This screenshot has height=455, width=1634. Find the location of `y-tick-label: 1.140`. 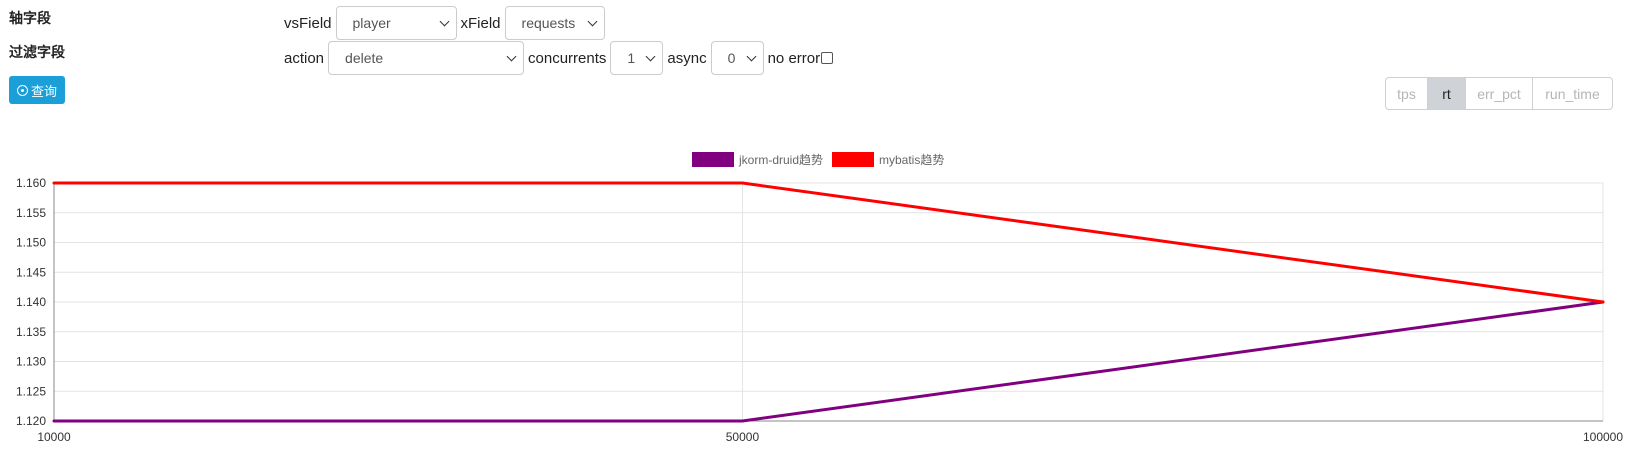

y-tick-label: 1.140 is located at coordinates (31, 302).